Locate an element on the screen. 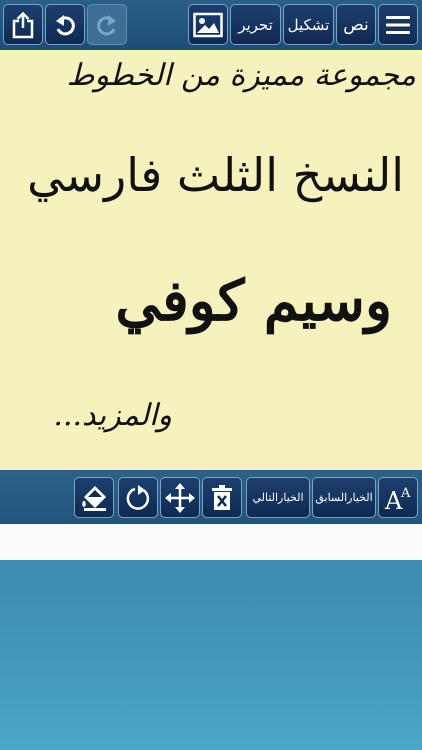 The width and height of the screenshot is (422, 750). move-button is located at coordinates (180, 497).